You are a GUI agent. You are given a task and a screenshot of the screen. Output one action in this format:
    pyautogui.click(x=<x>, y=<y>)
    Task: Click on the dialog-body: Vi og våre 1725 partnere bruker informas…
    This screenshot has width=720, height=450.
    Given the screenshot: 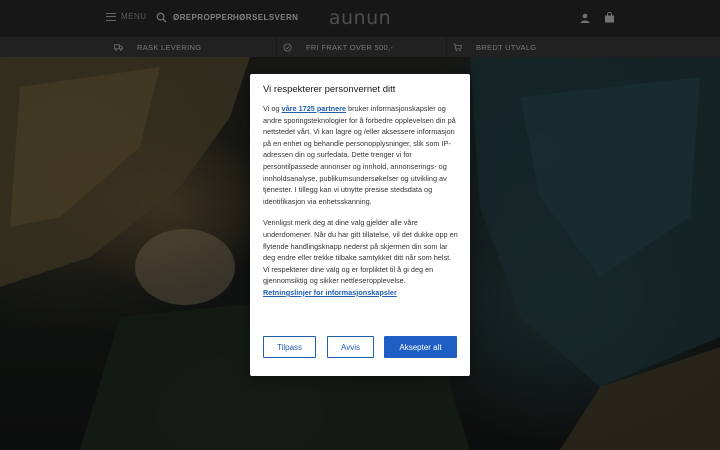 What is the action you would take?
    pyautogui.click(x=361, y=201)
    